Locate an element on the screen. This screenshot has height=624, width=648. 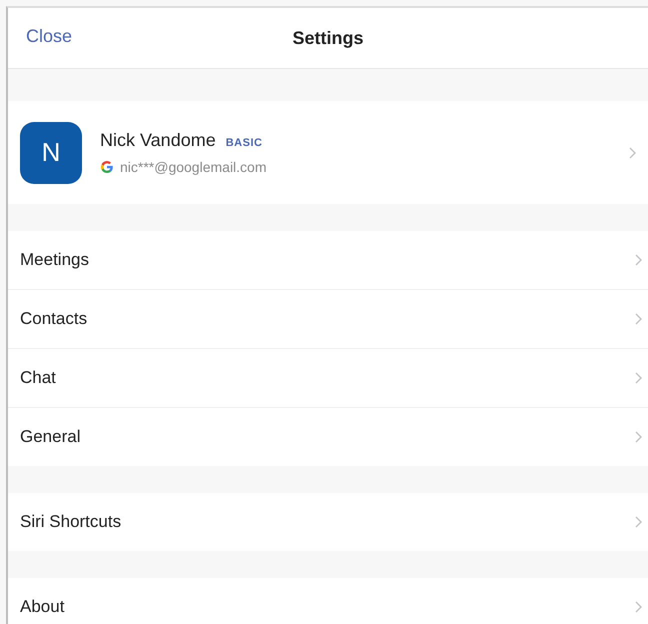
plan-label: BASIC is located at coordinates (244, 143).